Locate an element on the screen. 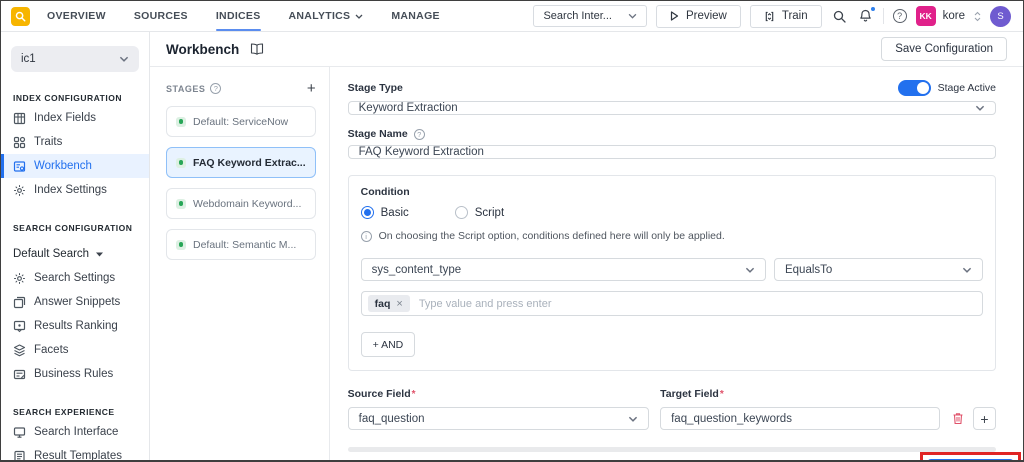 This screenshot has height=462, width=1024. index-selector-dropdown: ic1 is located at coordinates (75, 59).